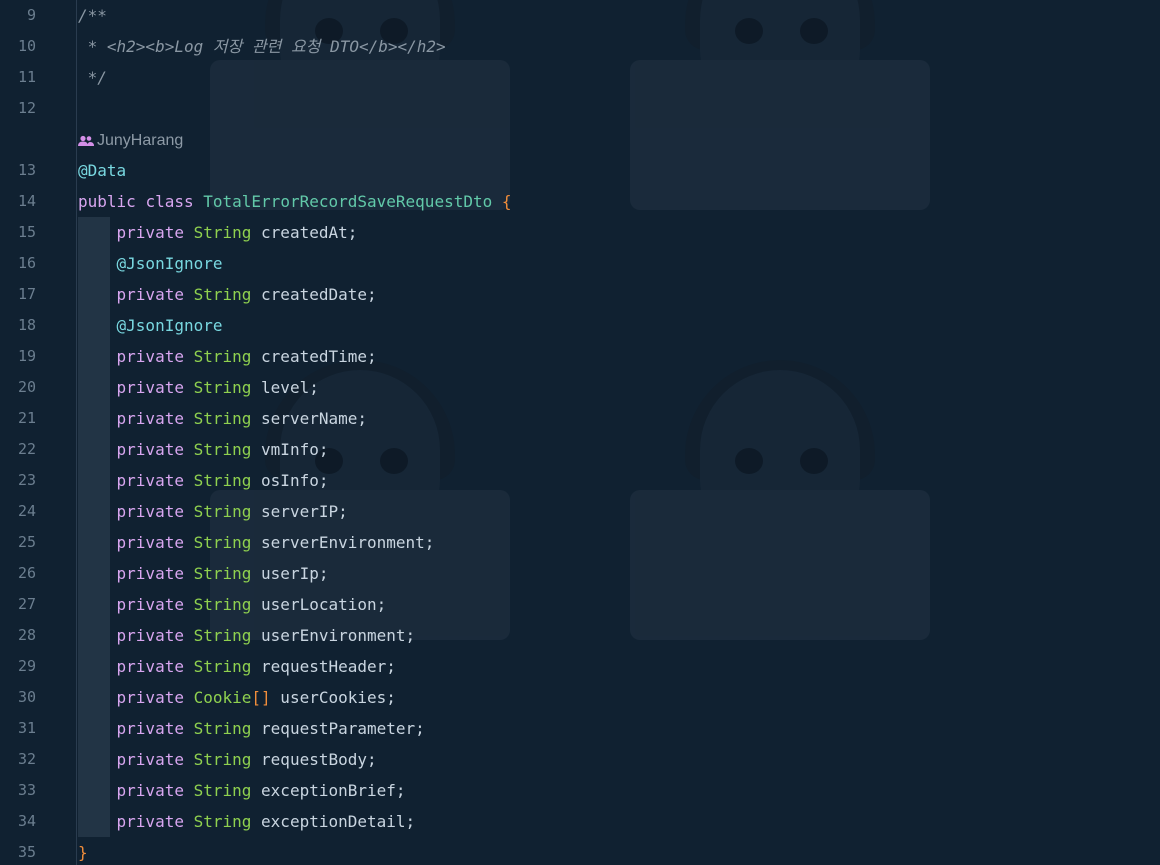 The image size is (1160, 865). What do you see at coordinates (580, 356) in the screenshot?
I see `code-line: 19 private String createdTime;` at bounding box center [580, 356].